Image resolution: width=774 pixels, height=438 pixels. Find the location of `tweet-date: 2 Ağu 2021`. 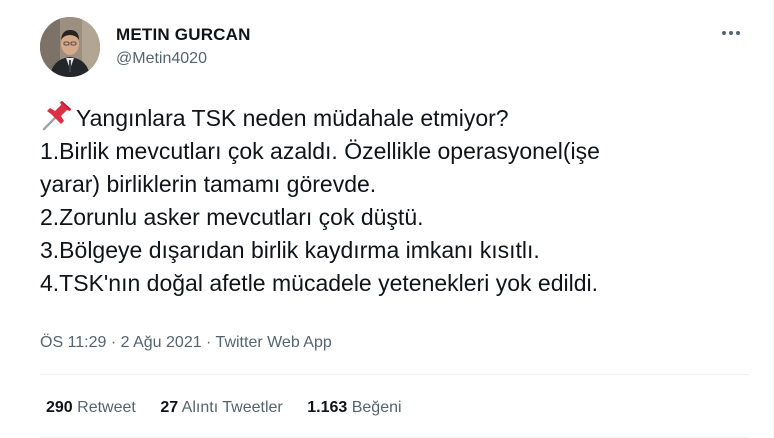

tweet-date: 2 Ağu 2021 is located at coordinates (161, 342).